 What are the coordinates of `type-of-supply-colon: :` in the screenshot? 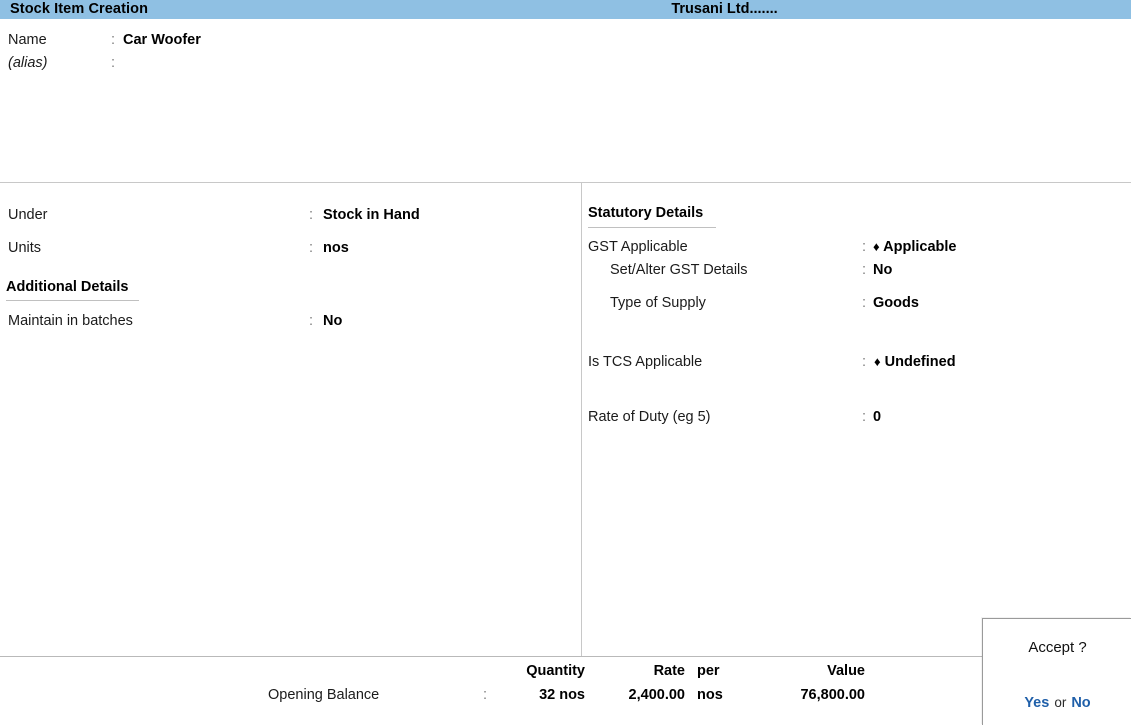 It's located at (864, 303).